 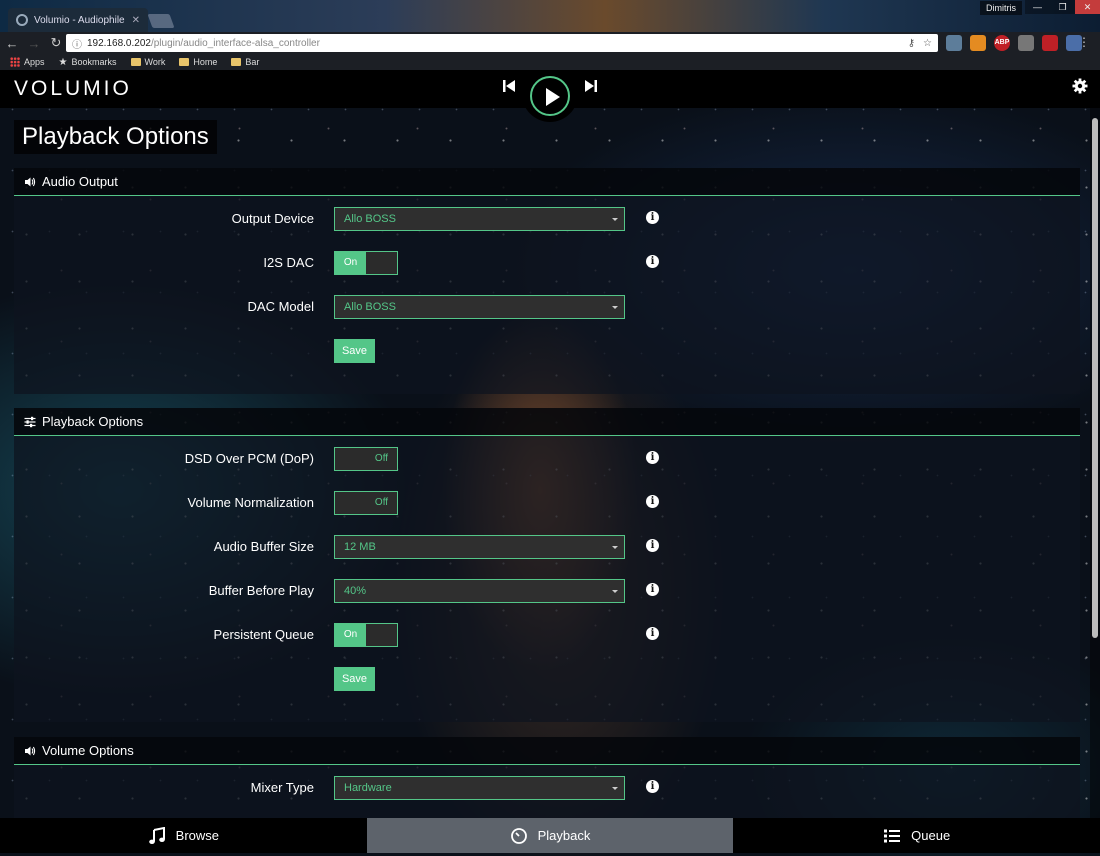 I want to click on row-dsd-over-pcm: DSD Over PCM (DoP) Off i, so click(x=547, y=459).